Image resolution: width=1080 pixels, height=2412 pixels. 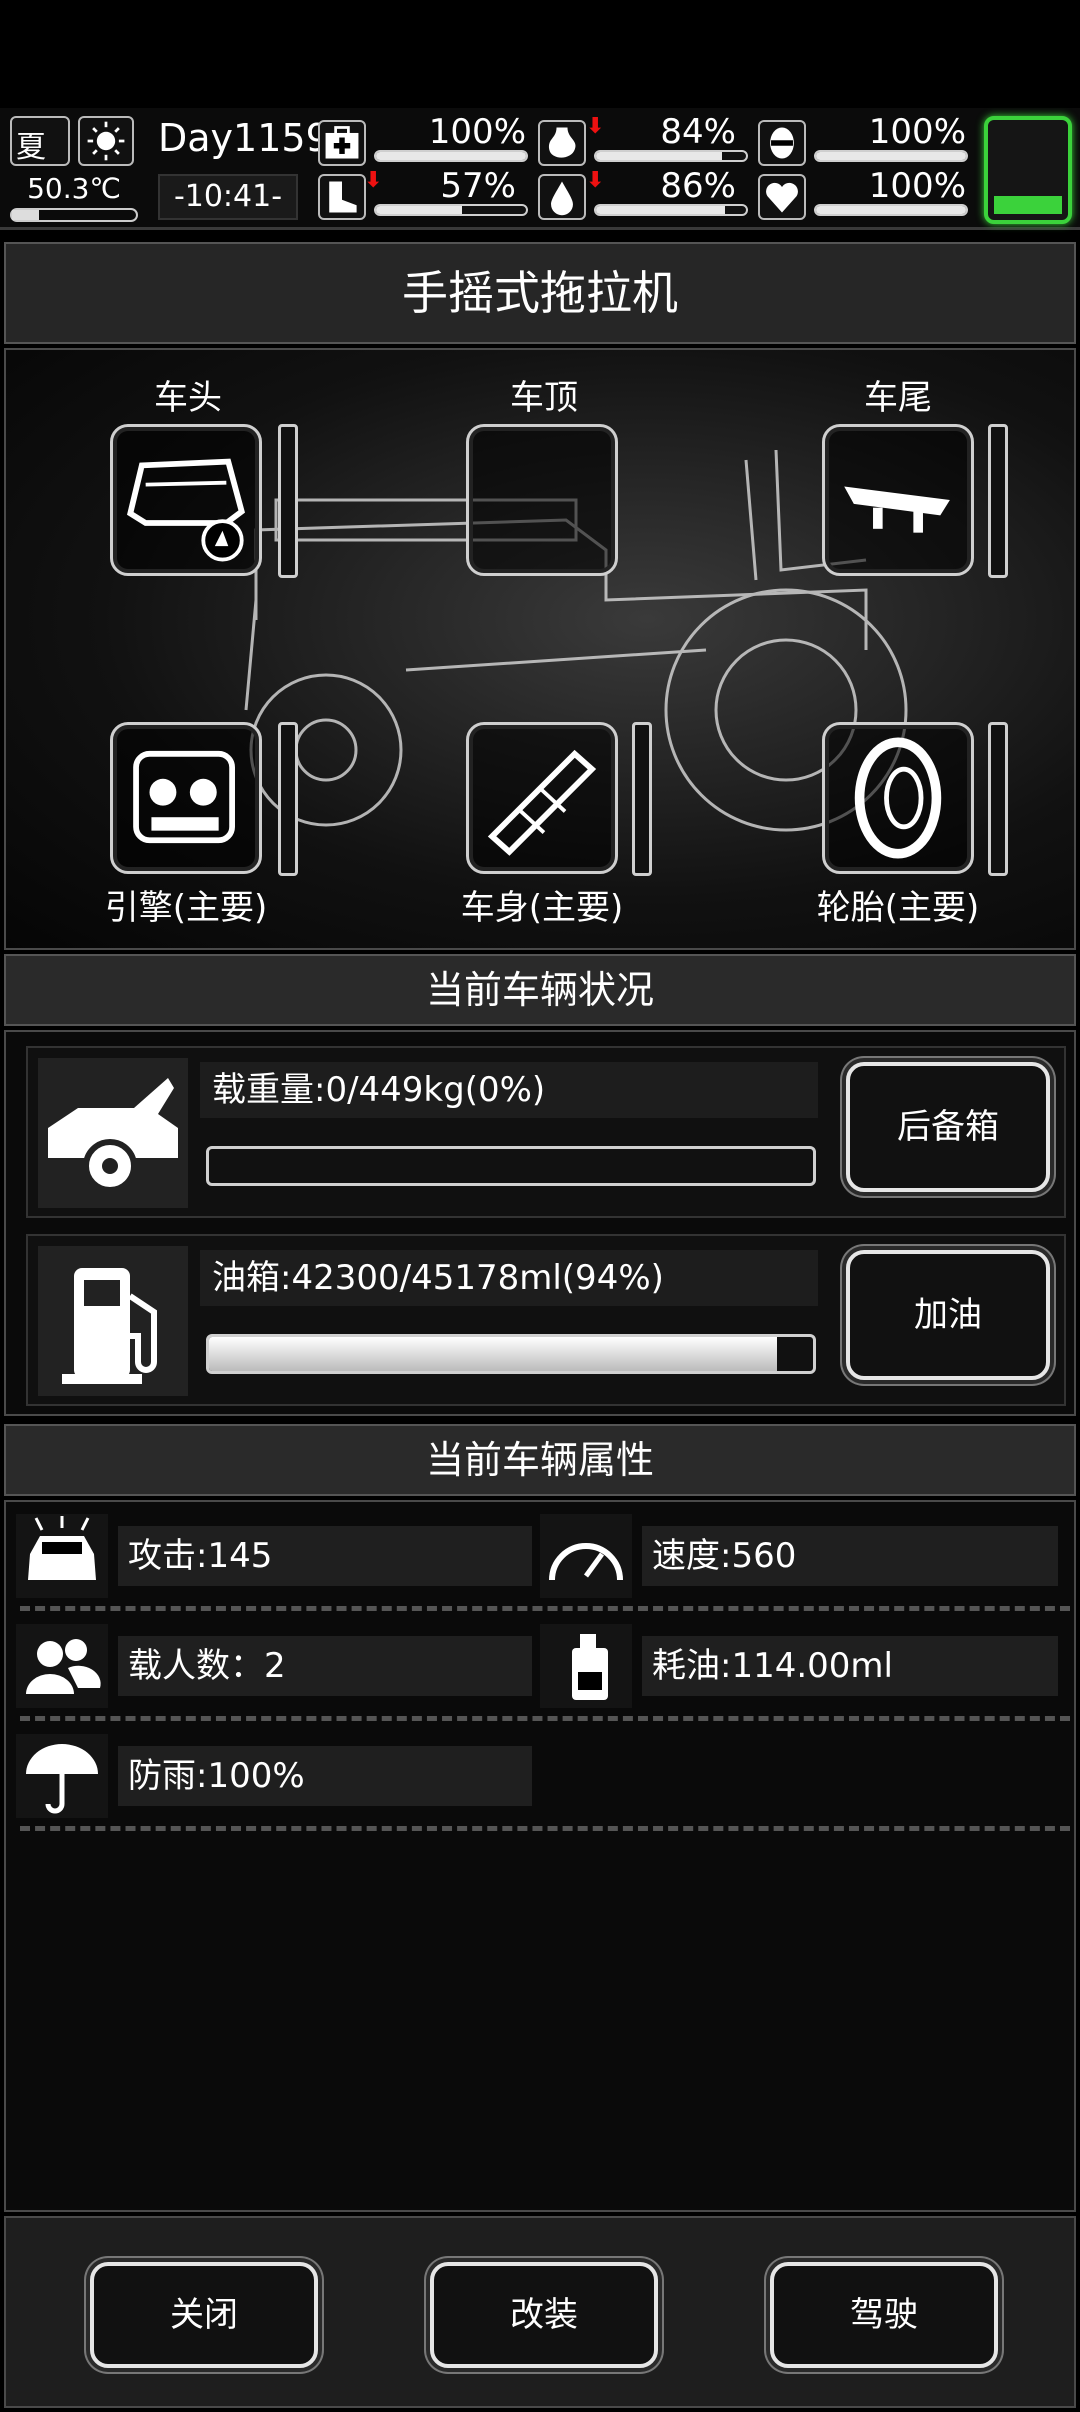 What do you see at coordinates (540, 293) in the screenshot?
I see `vehicle-name: 手摇式拖拉机` at bounding box center [540, 293].